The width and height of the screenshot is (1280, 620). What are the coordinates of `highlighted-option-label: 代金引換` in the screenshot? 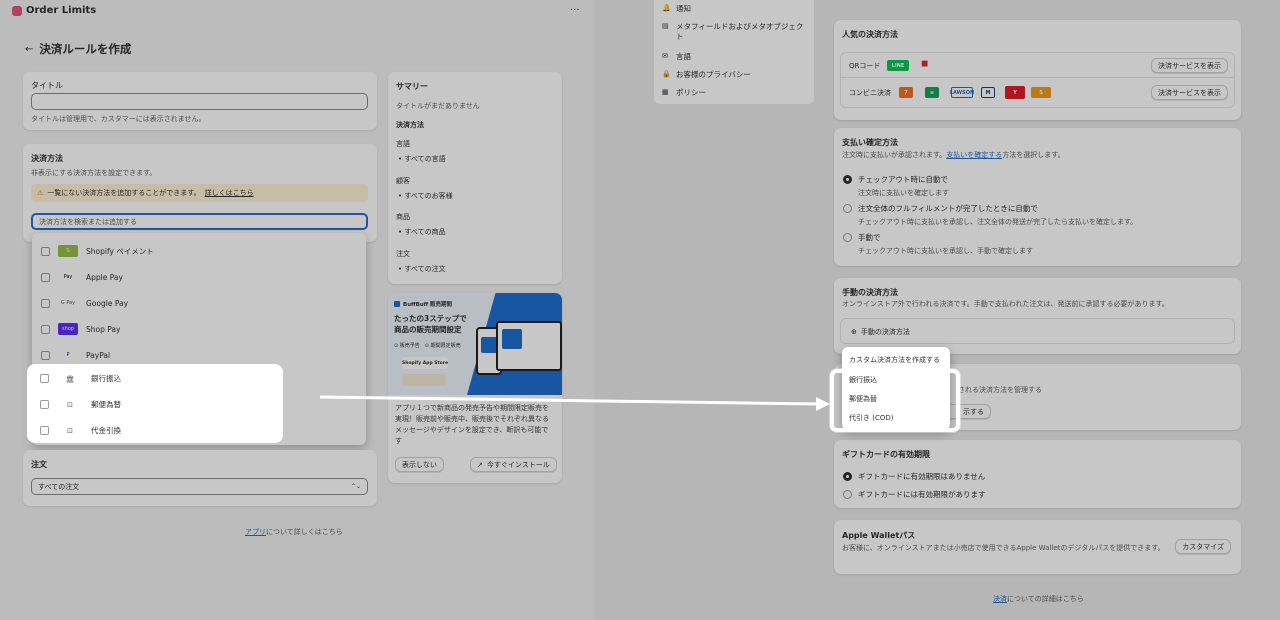 It's located at (106, 430).